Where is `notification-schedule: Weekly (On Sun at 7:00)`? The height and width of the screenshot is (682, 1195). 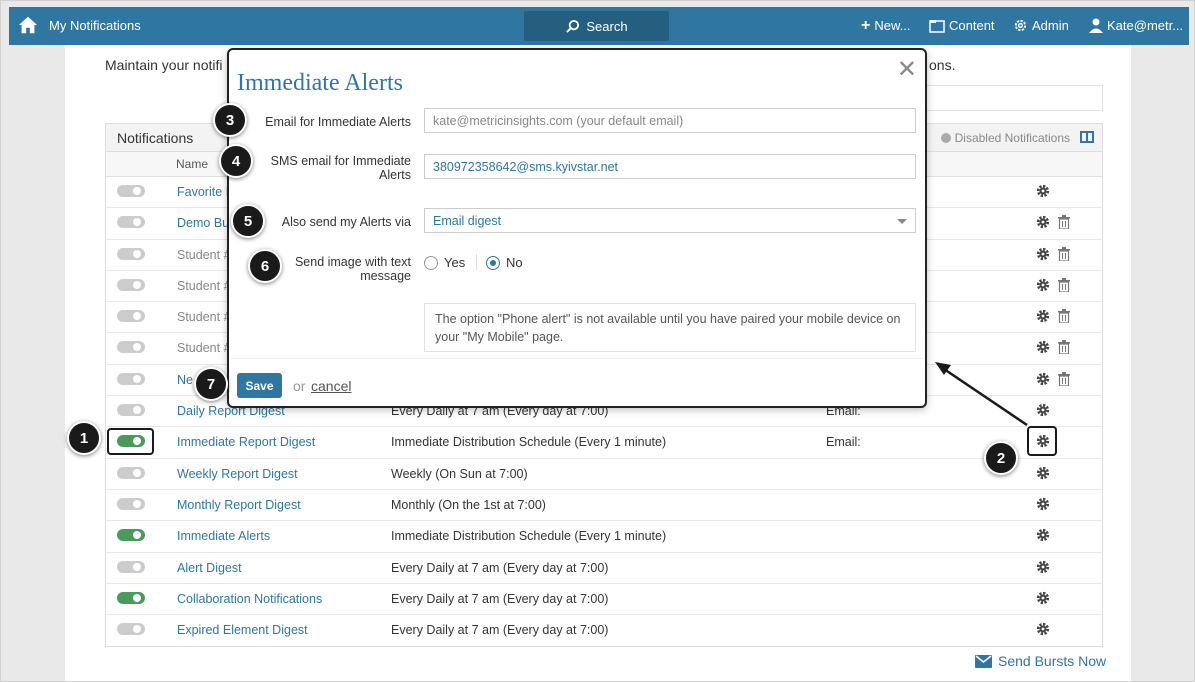 notification-schedule: Weekly (On Sun at 7:00) is located at coordinates (459, 473).